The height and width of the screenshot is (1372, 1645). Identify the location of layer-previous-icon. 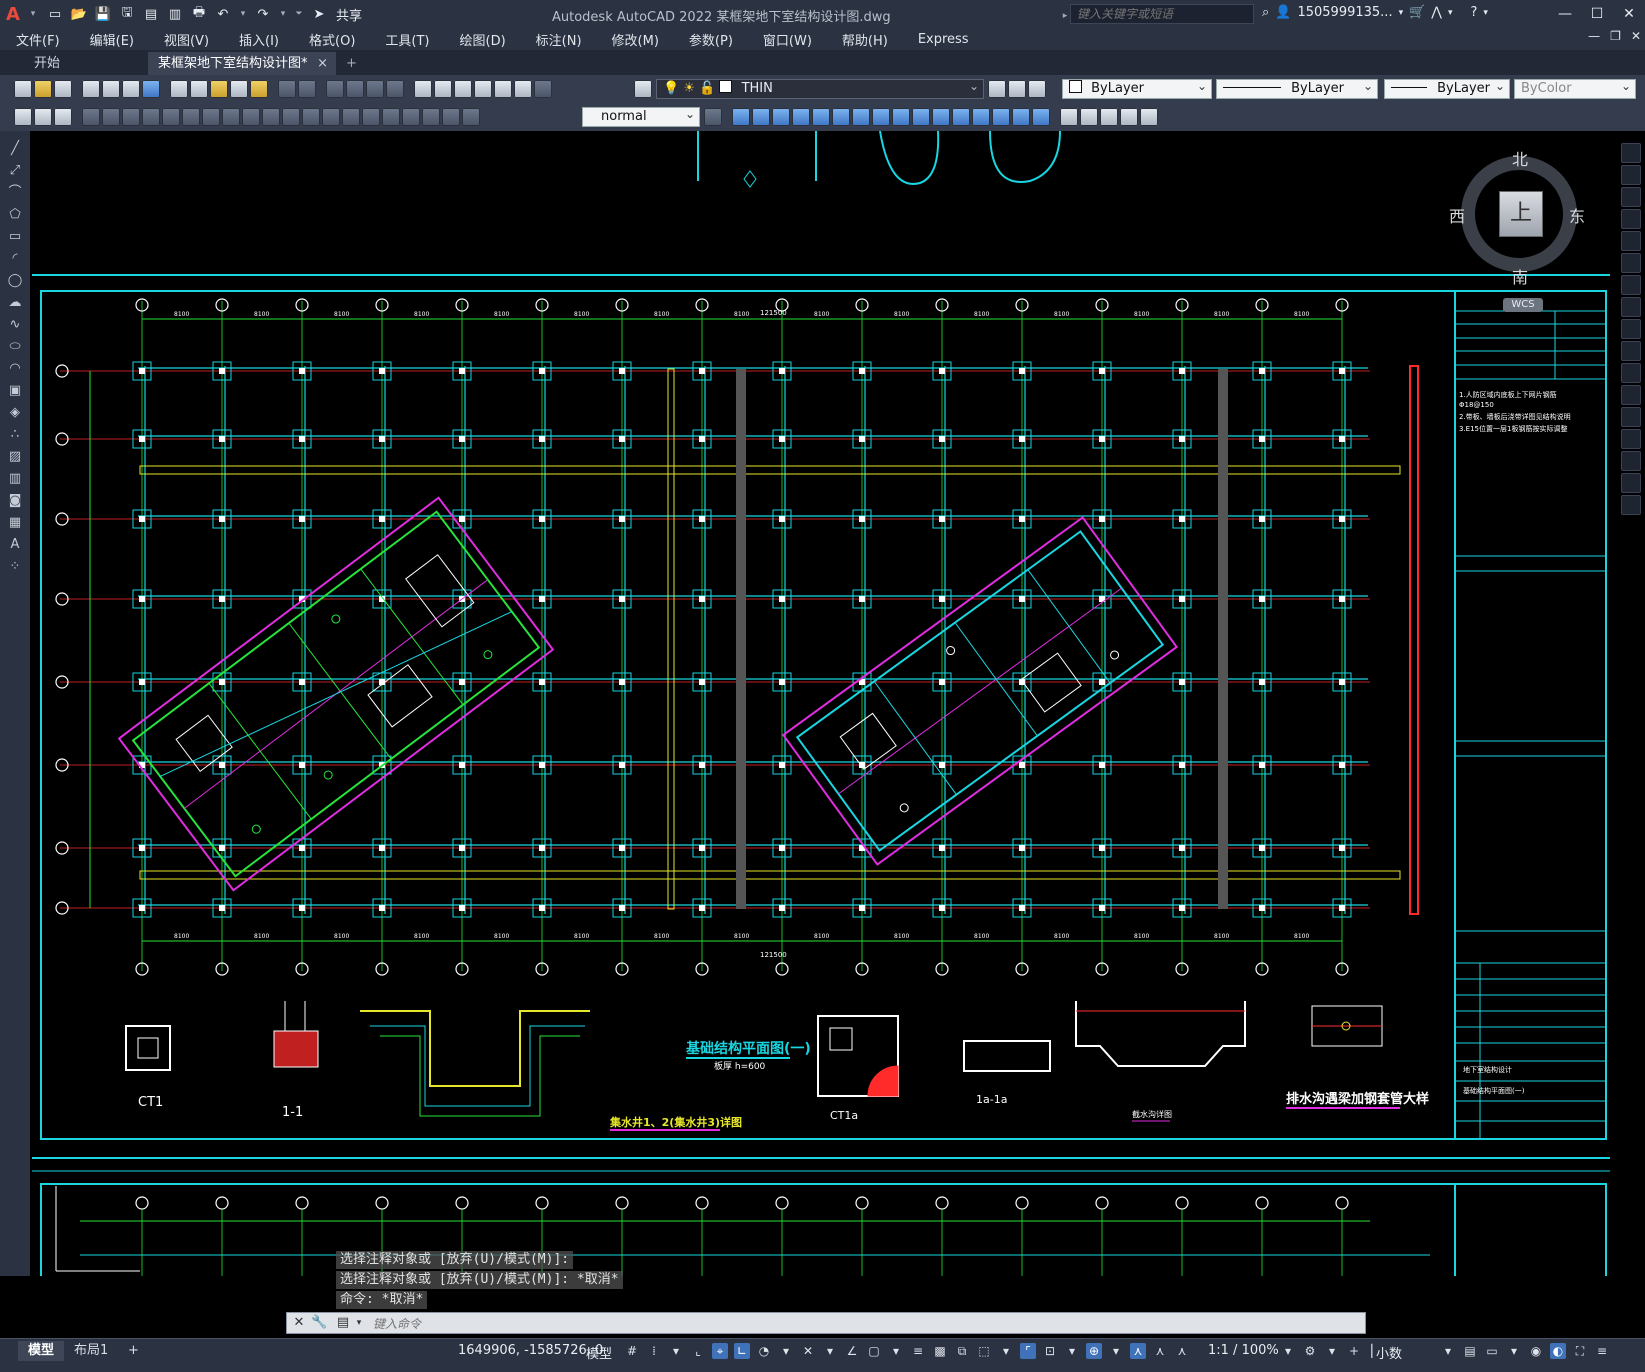
(1017, 89).